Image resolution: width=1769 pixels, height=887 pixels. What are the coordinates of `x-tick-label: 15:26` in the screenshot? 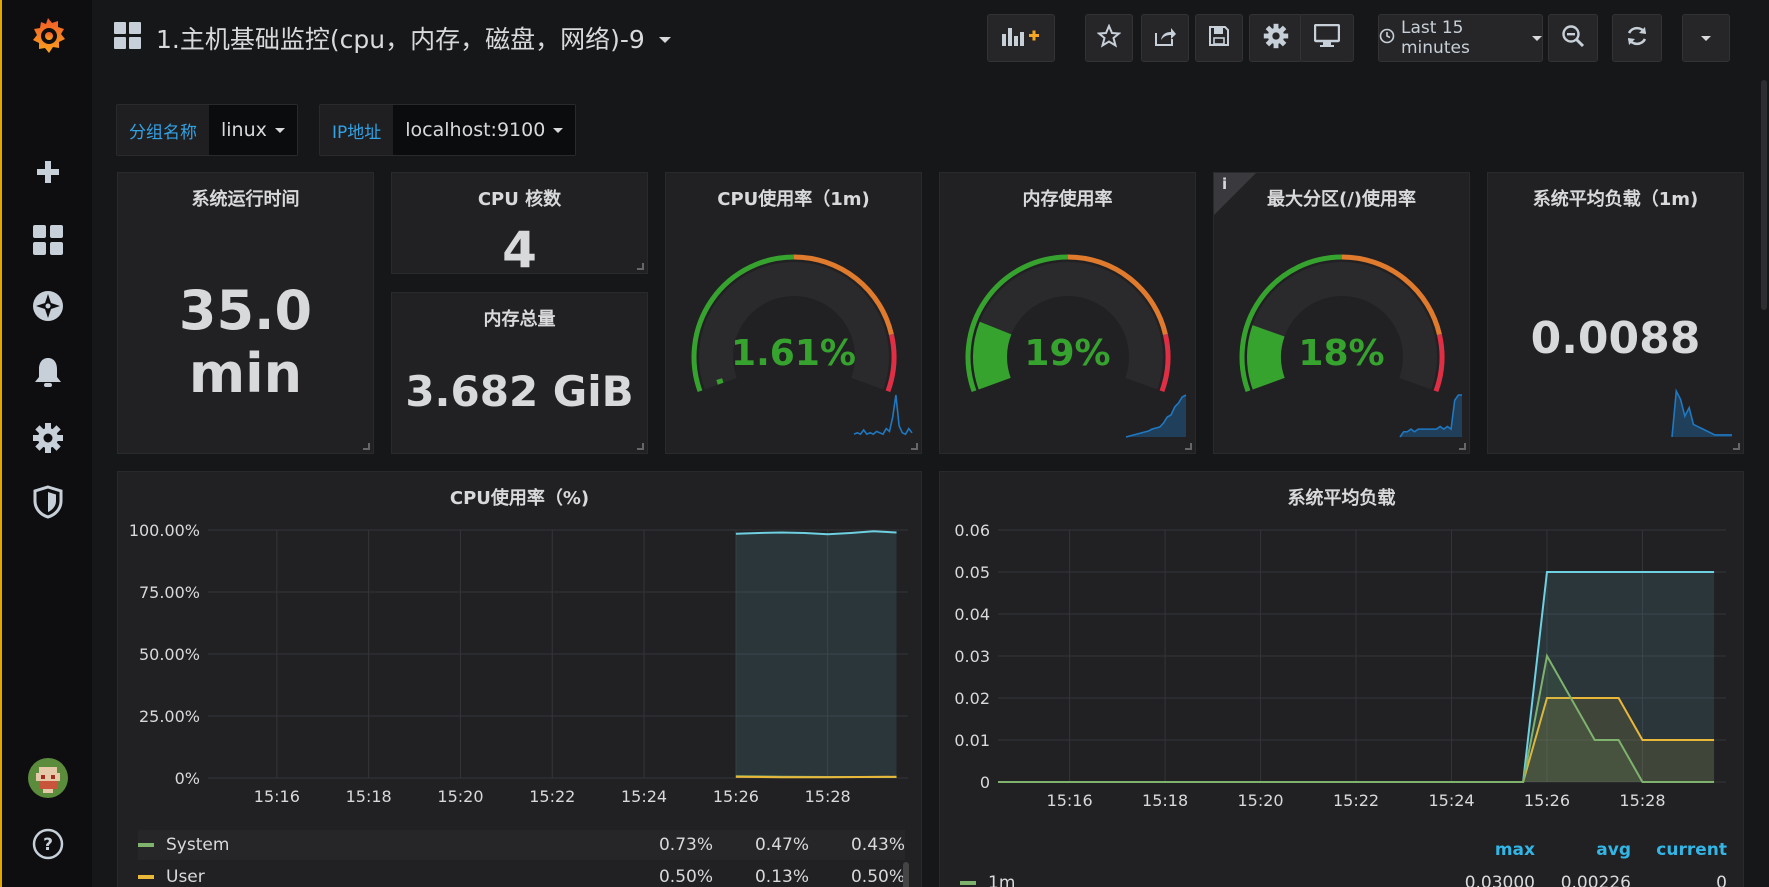 It's located at (1547, 800).